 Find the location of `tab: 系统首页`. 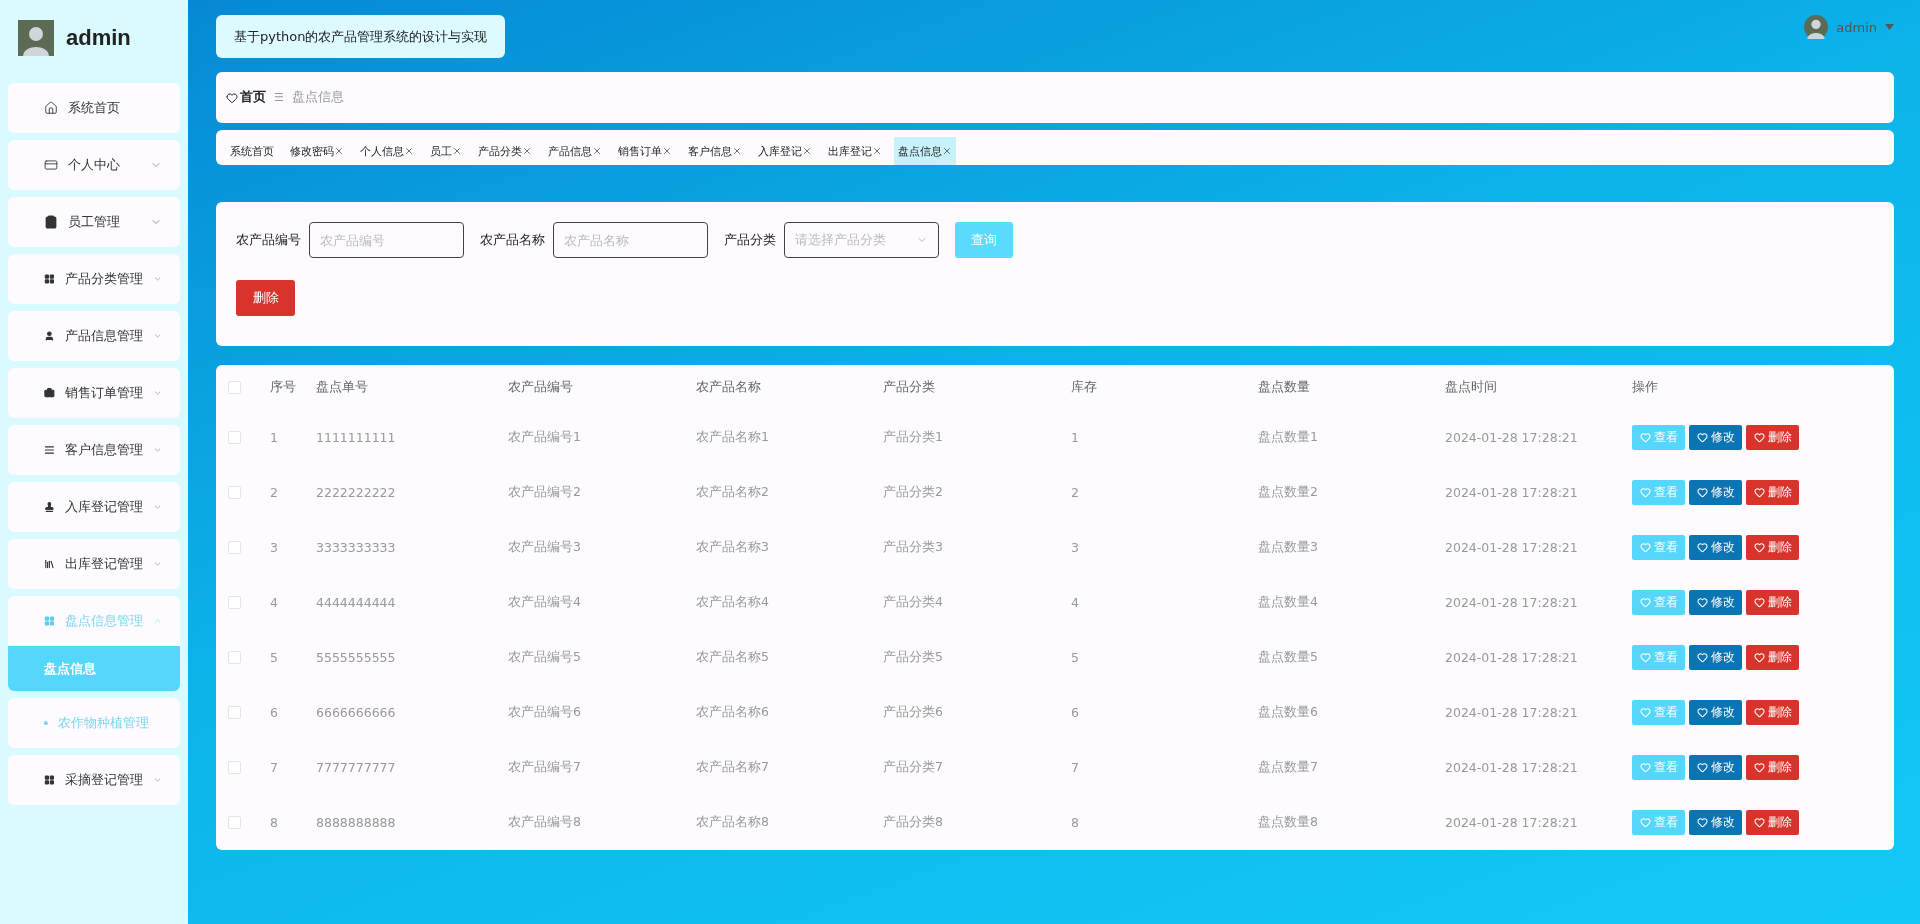

tab: 系统首页 is located at coordinates (252, 151).